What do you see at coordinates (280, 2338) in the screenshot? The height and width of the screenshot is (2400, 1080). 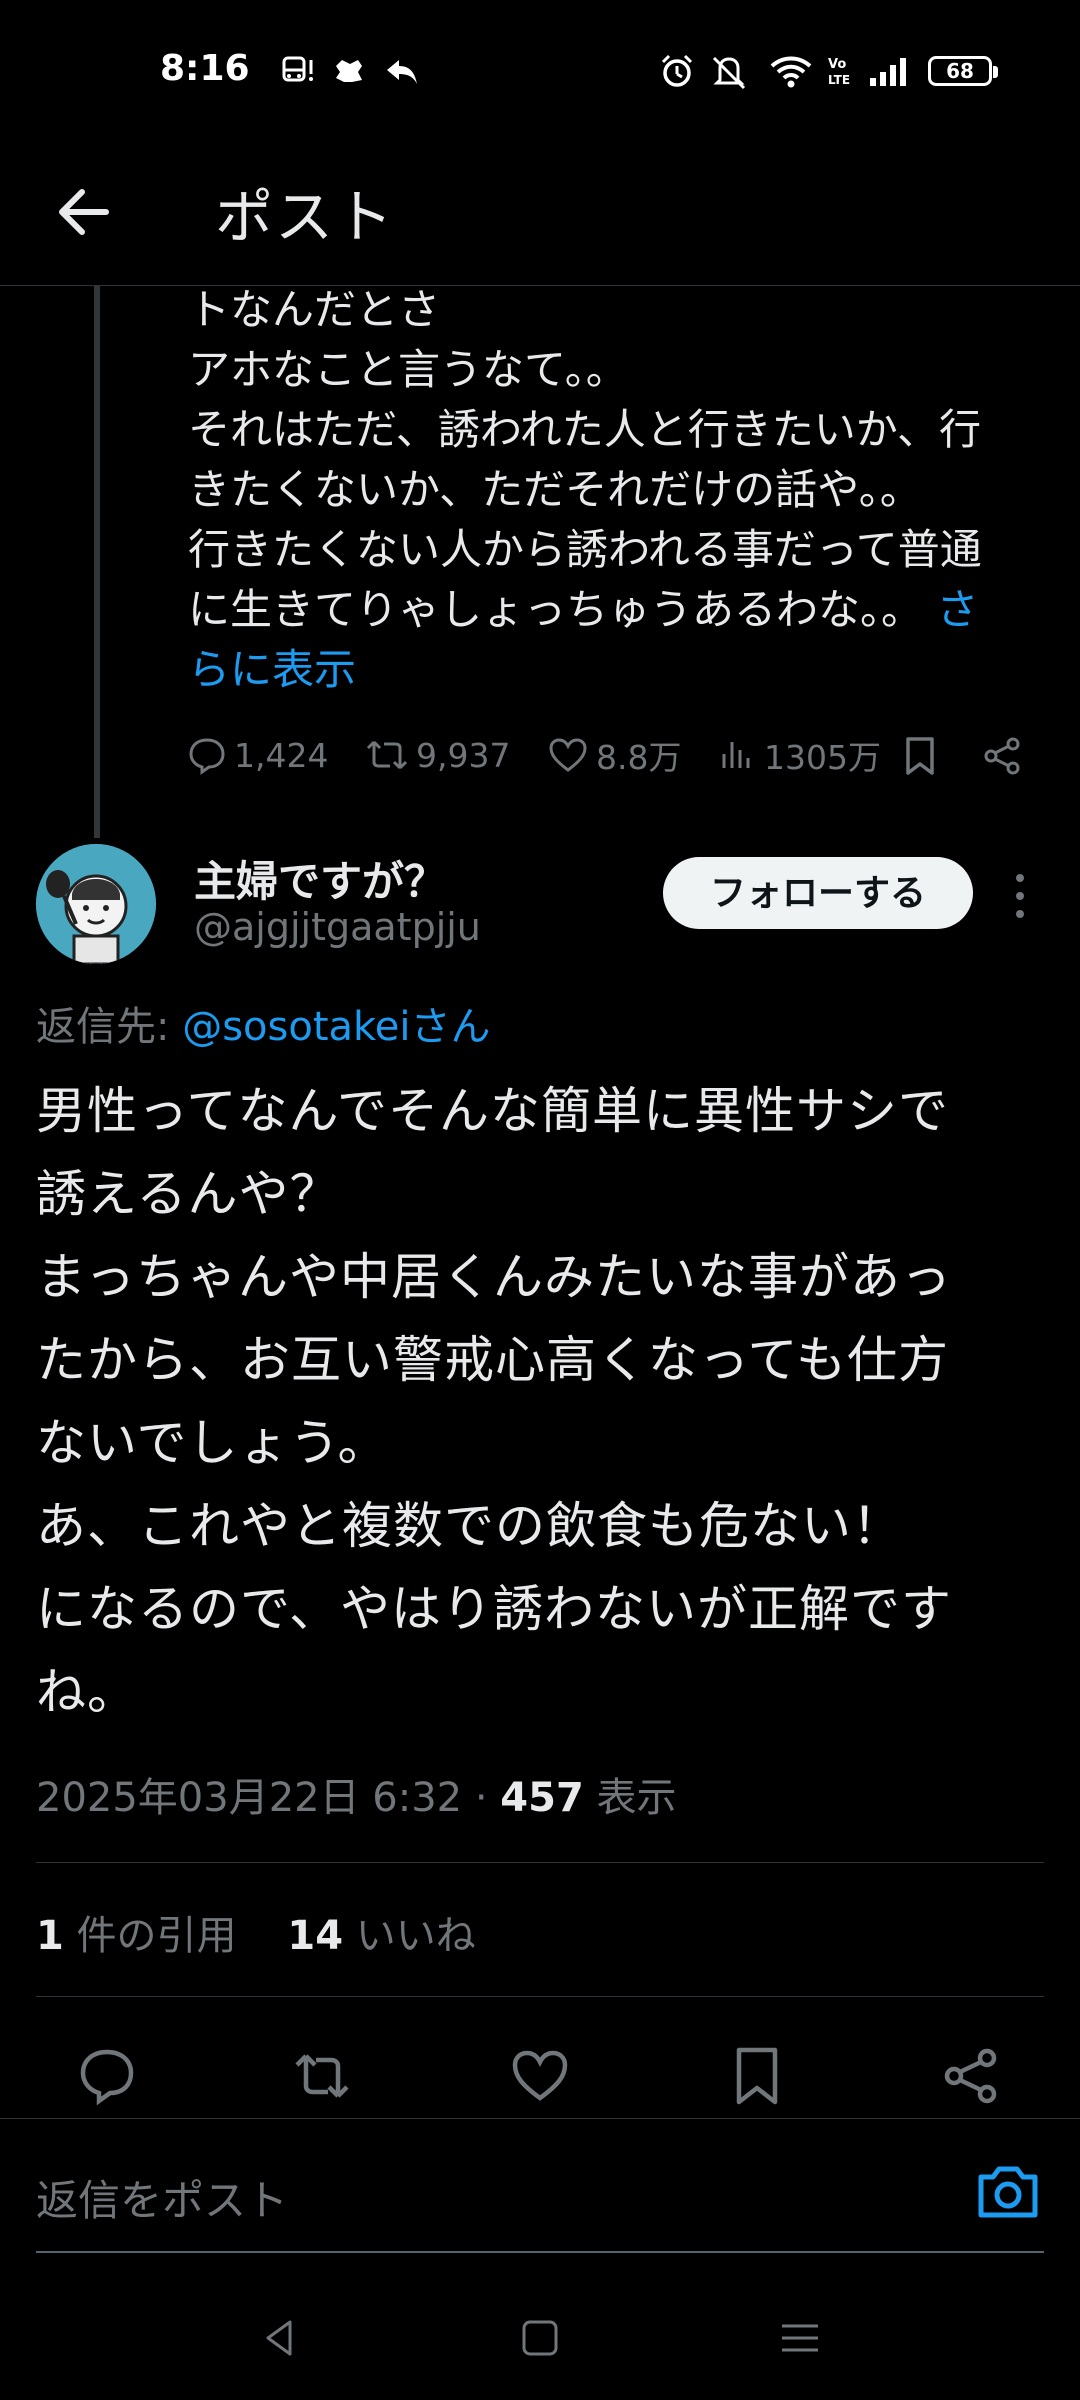 I see `nav-back-icon` at bounding box center [280, 2338].